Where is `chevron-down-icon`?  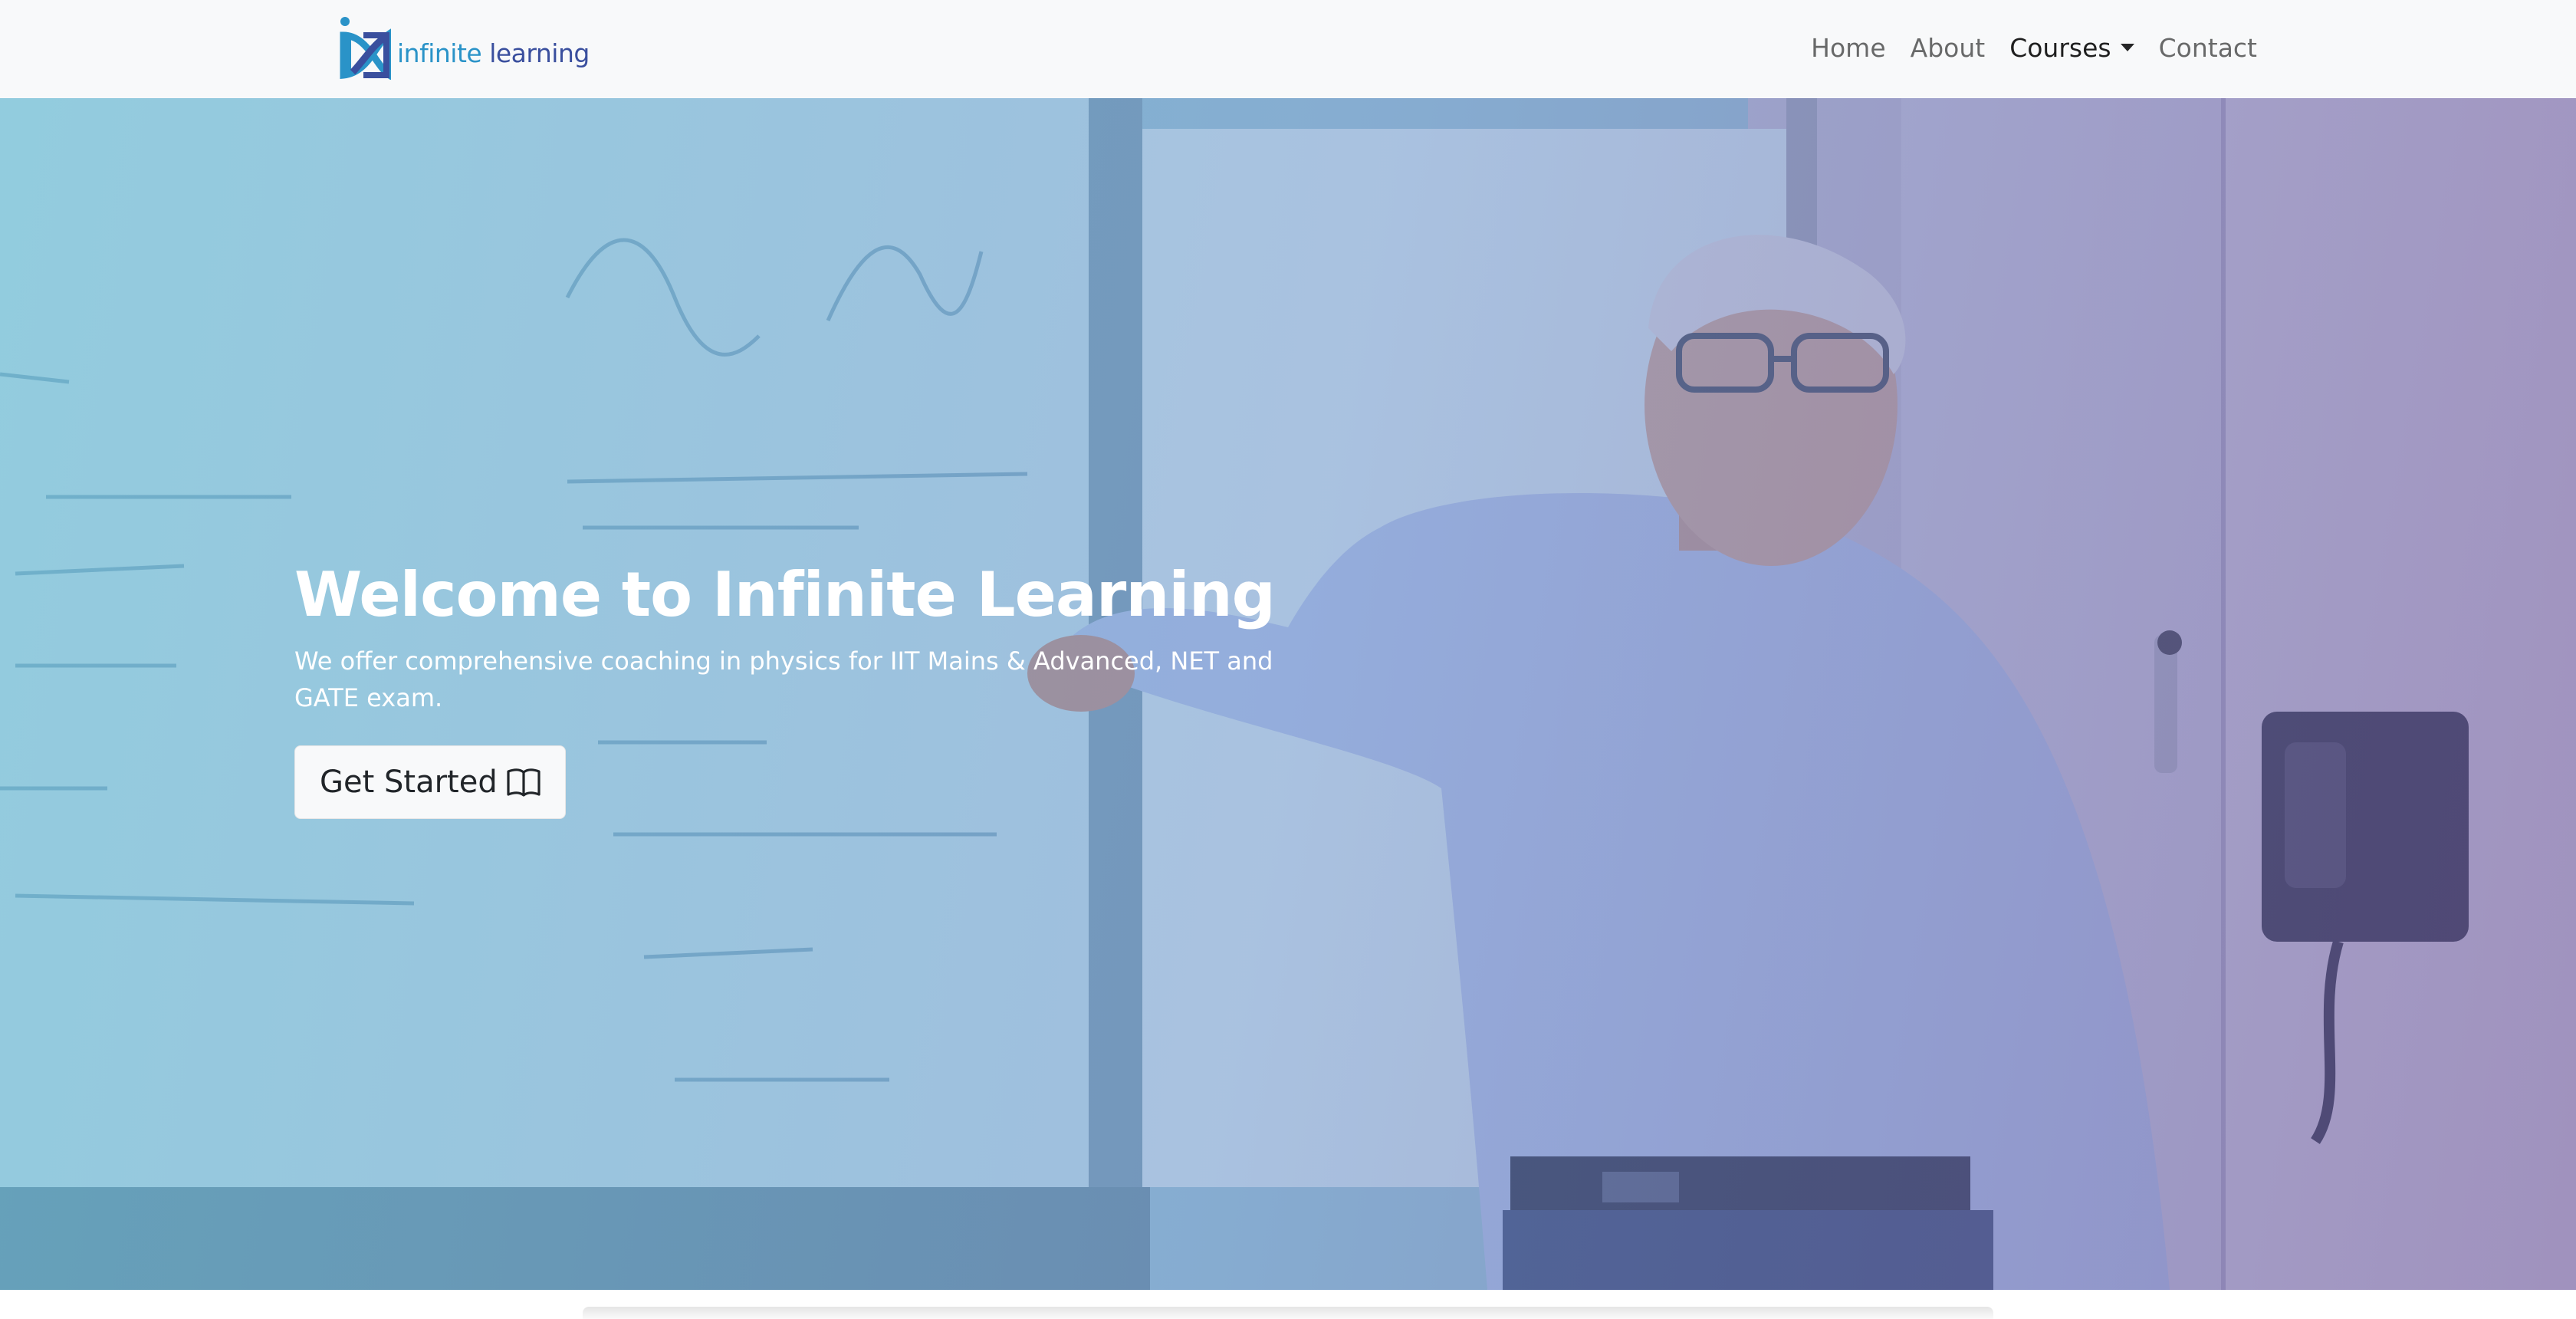
chevron-down-icon is located at coordinates (2127, 47).